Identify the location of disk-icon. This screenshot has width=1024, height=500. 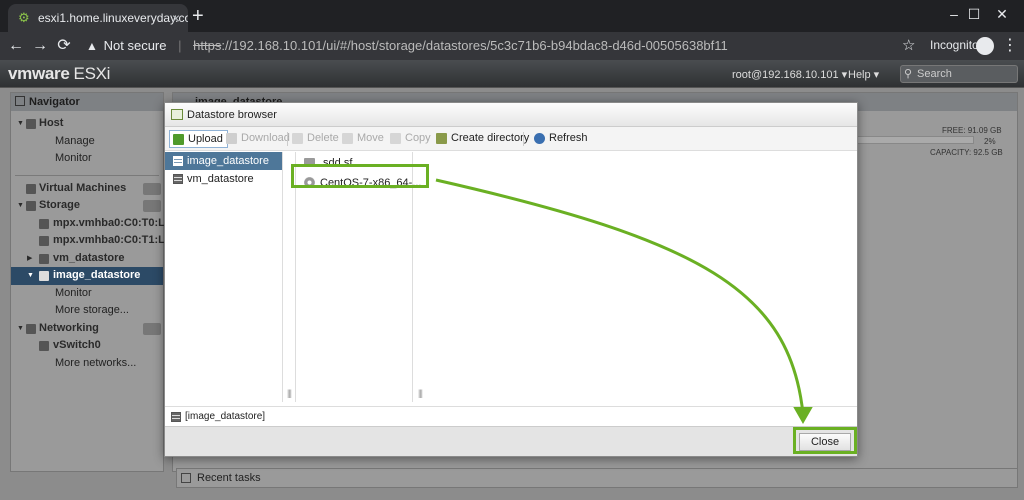
(44, 223).